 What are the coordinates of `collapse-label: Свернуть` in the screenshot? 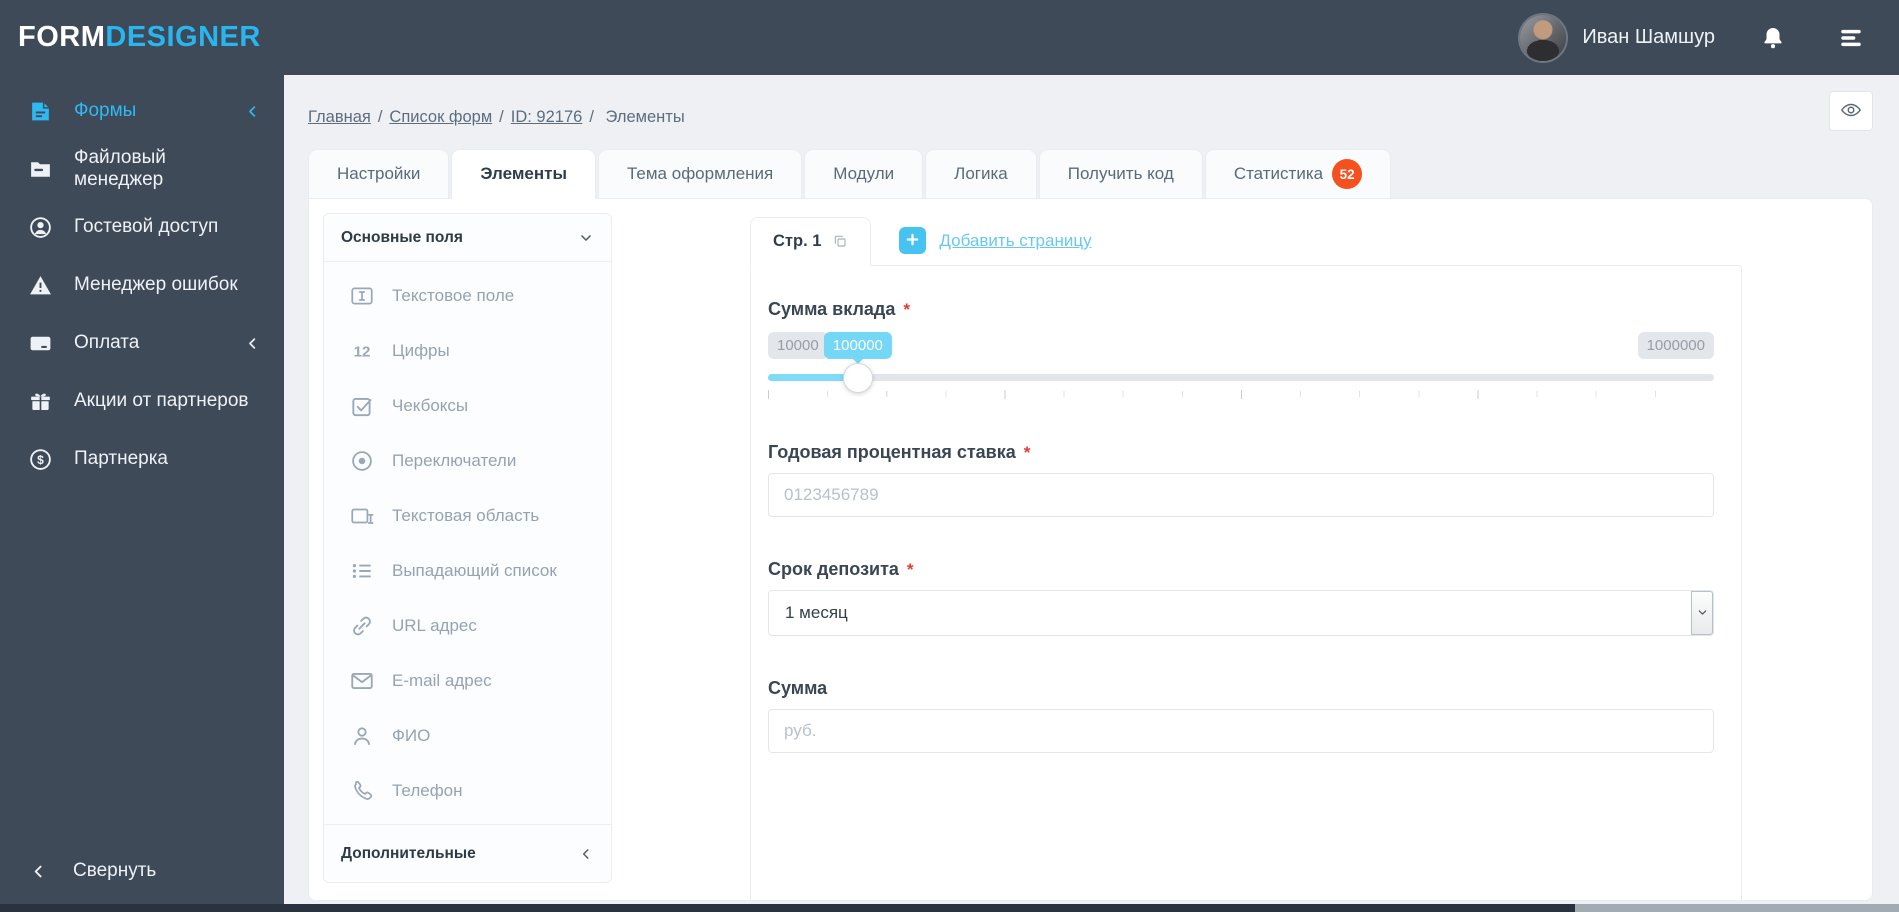 It's located at (115, 870).